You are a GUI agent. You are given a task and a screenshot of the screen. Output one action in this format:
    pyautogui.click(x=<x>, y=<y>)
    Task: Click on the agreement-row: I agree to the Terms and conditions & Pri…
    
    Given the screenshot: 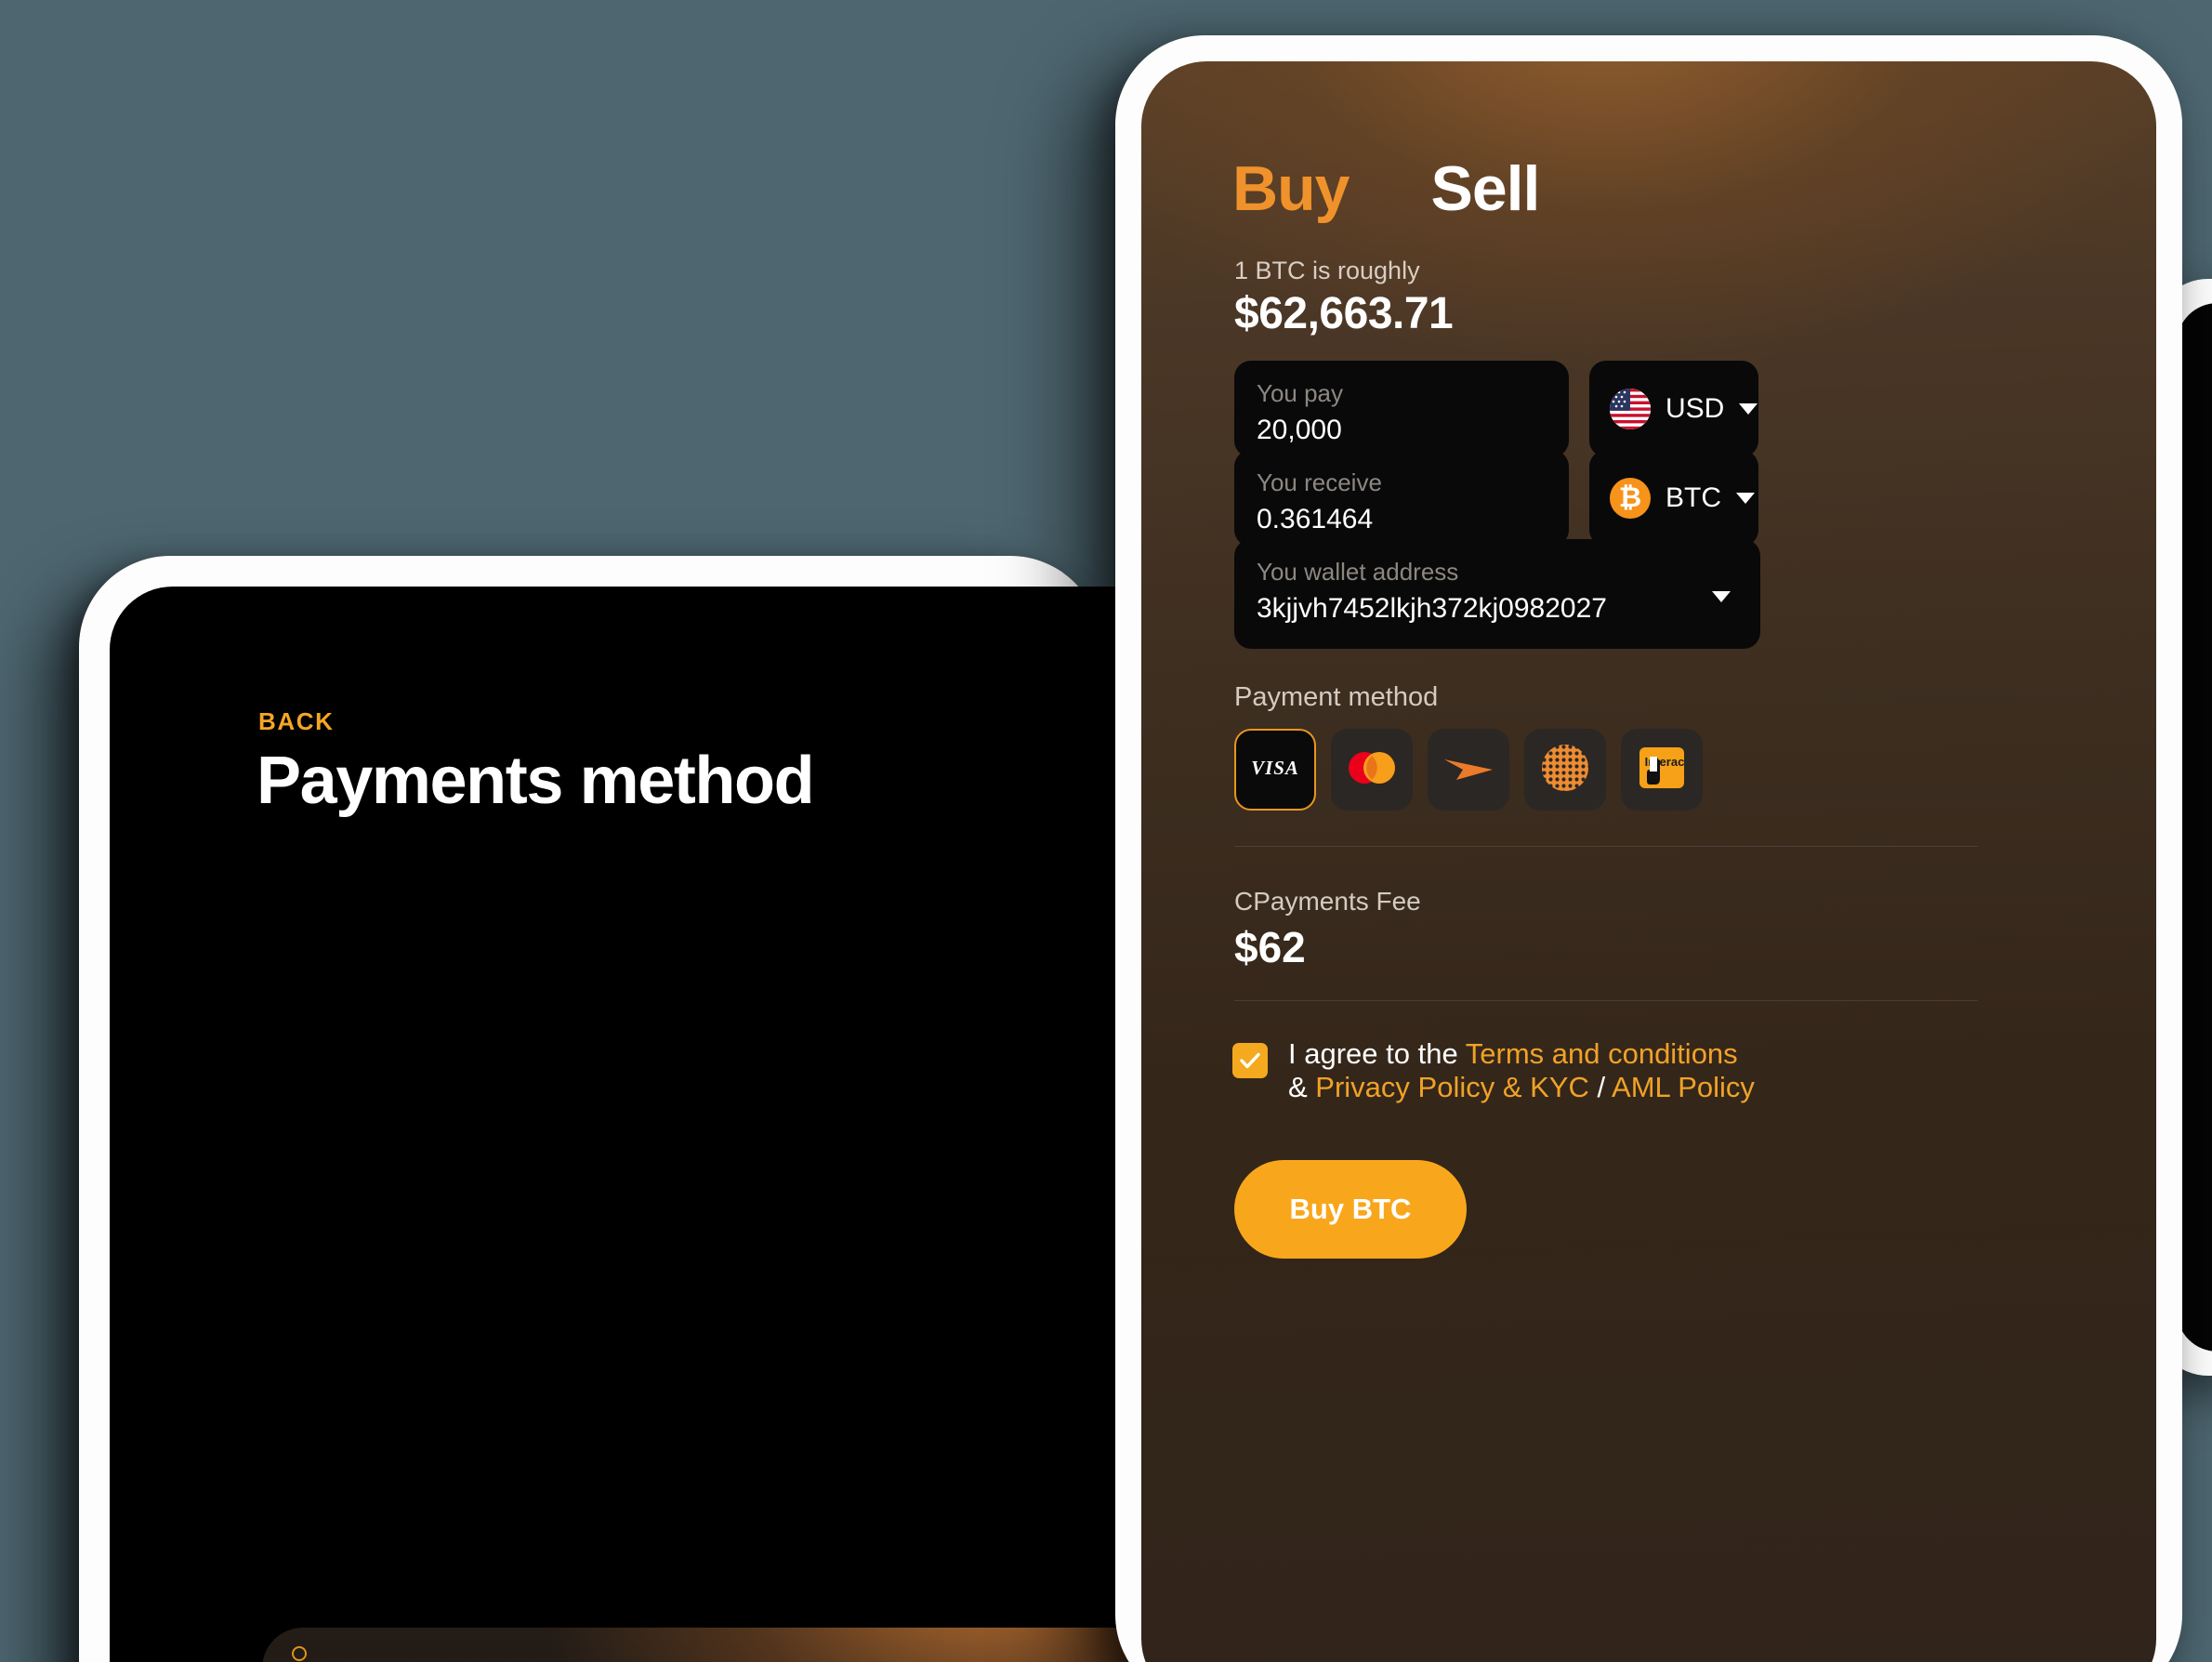 What is the action you would take?
    pyautogui.click(x=1613, y=1070)
    